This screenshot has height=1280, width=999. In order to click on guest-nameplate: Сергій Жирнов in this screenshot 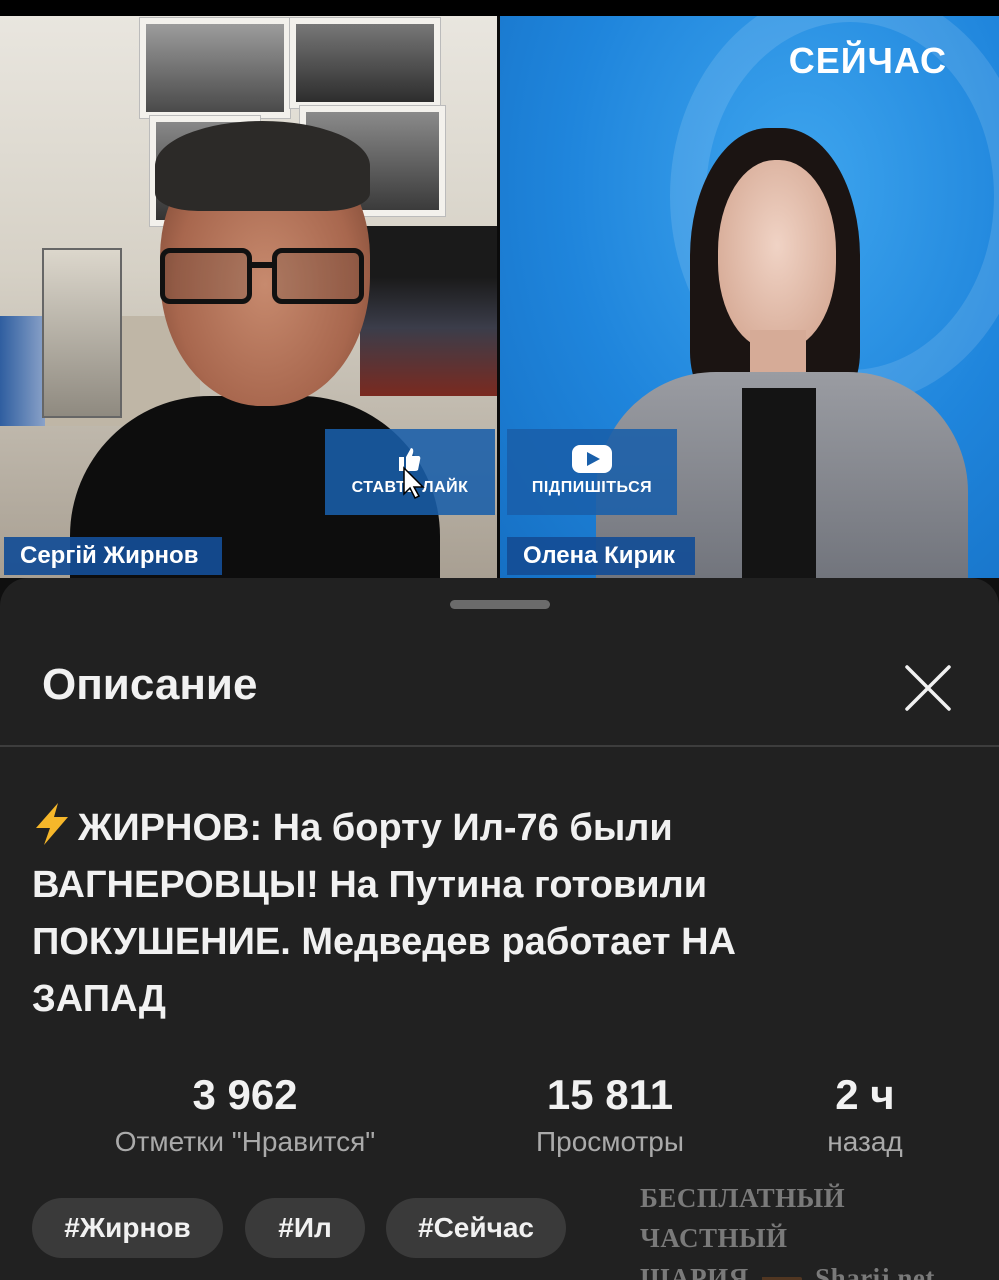, I will do `click(113, 556)`.